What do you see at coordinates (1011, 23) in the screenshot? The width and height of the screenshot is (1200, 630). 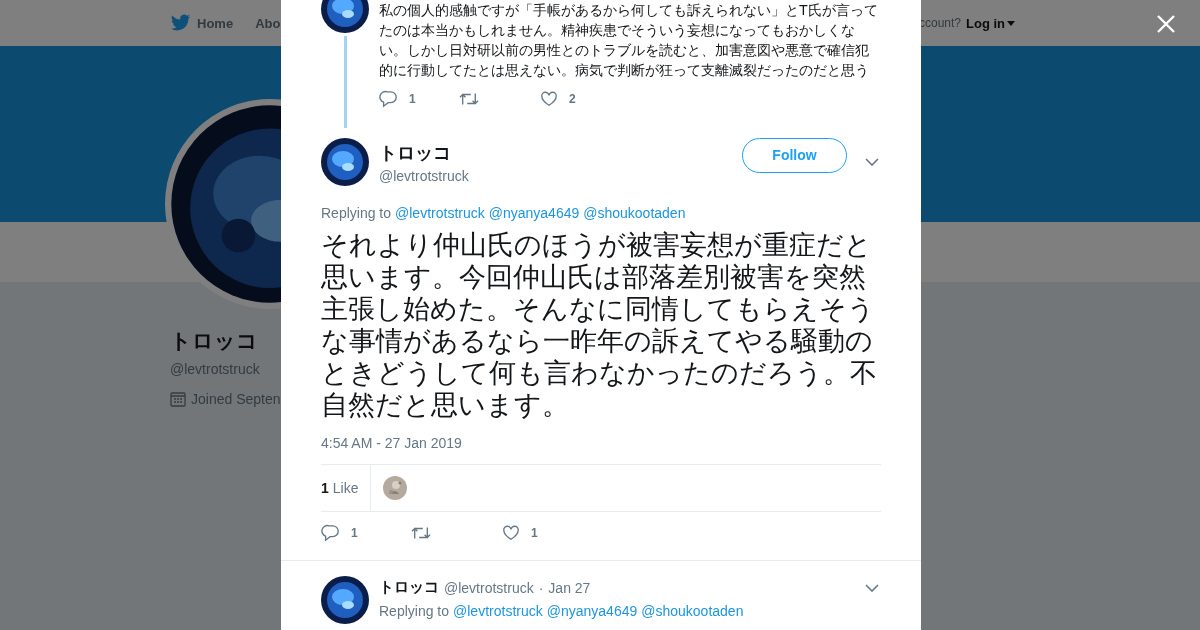 I see `caret-icon` at bounding box center [1011, 23].